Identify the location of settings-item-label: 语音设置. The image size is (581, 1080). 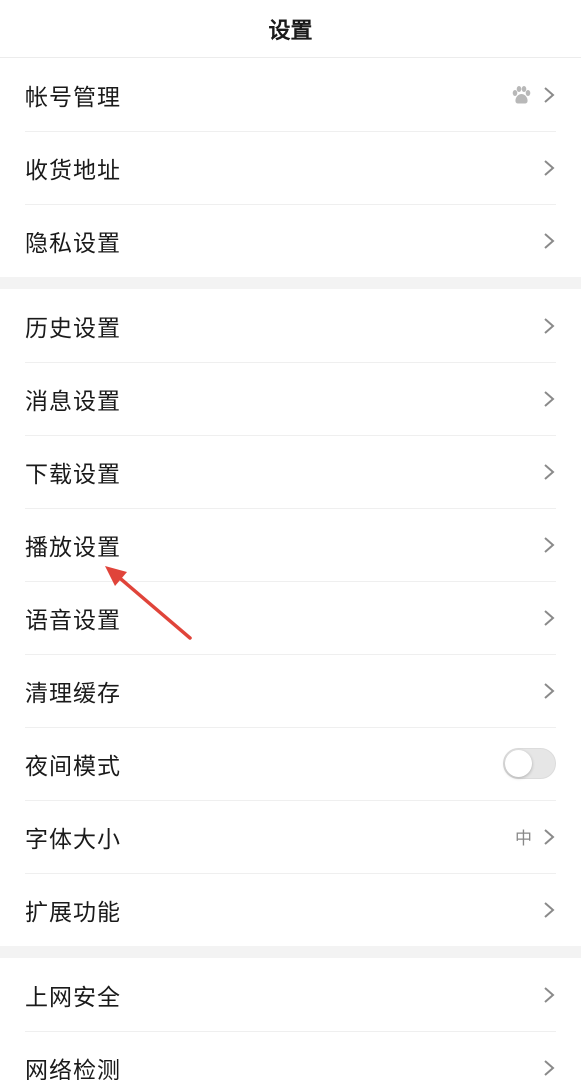
(73, 620).